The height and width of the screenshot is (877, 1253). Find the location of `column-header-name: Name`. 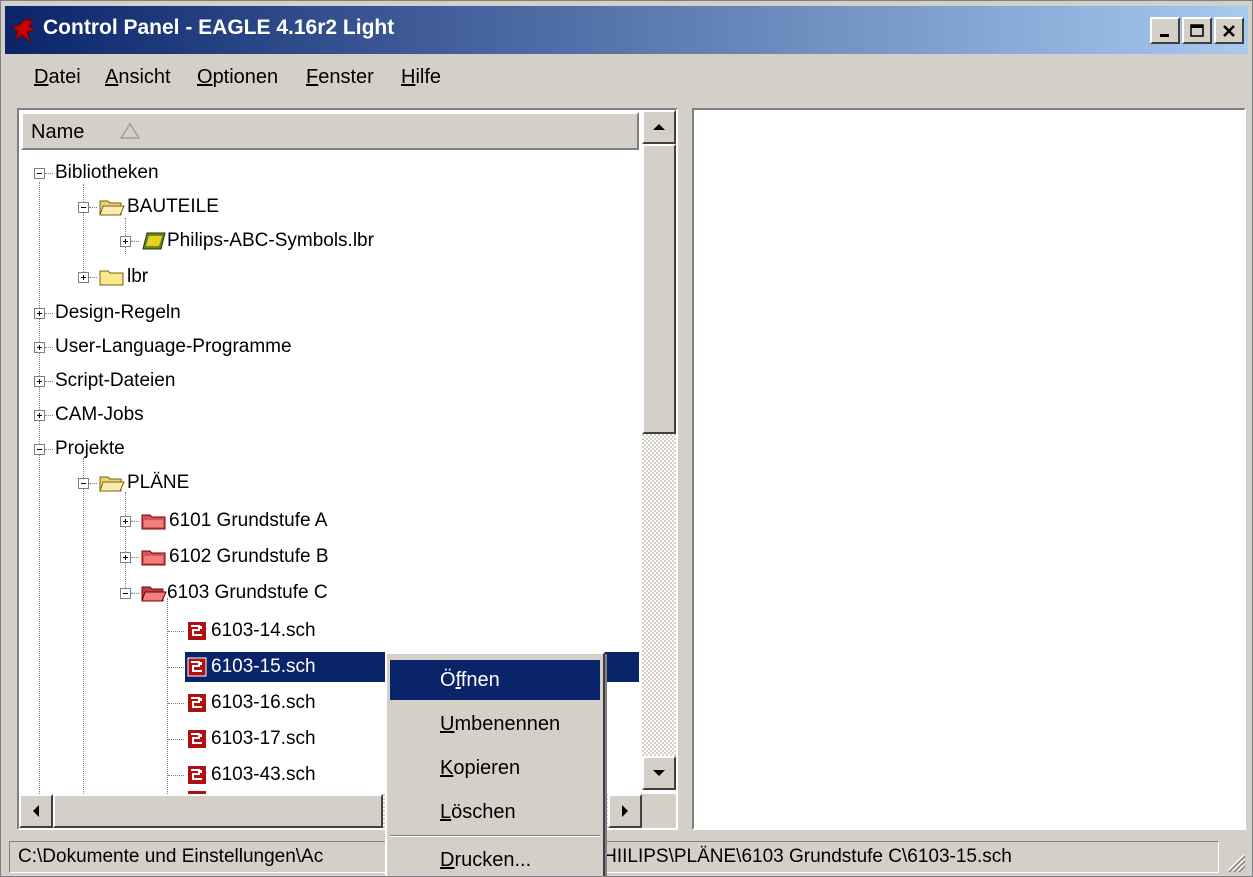

column-header-name: Name is located at coordinates (330, 131).